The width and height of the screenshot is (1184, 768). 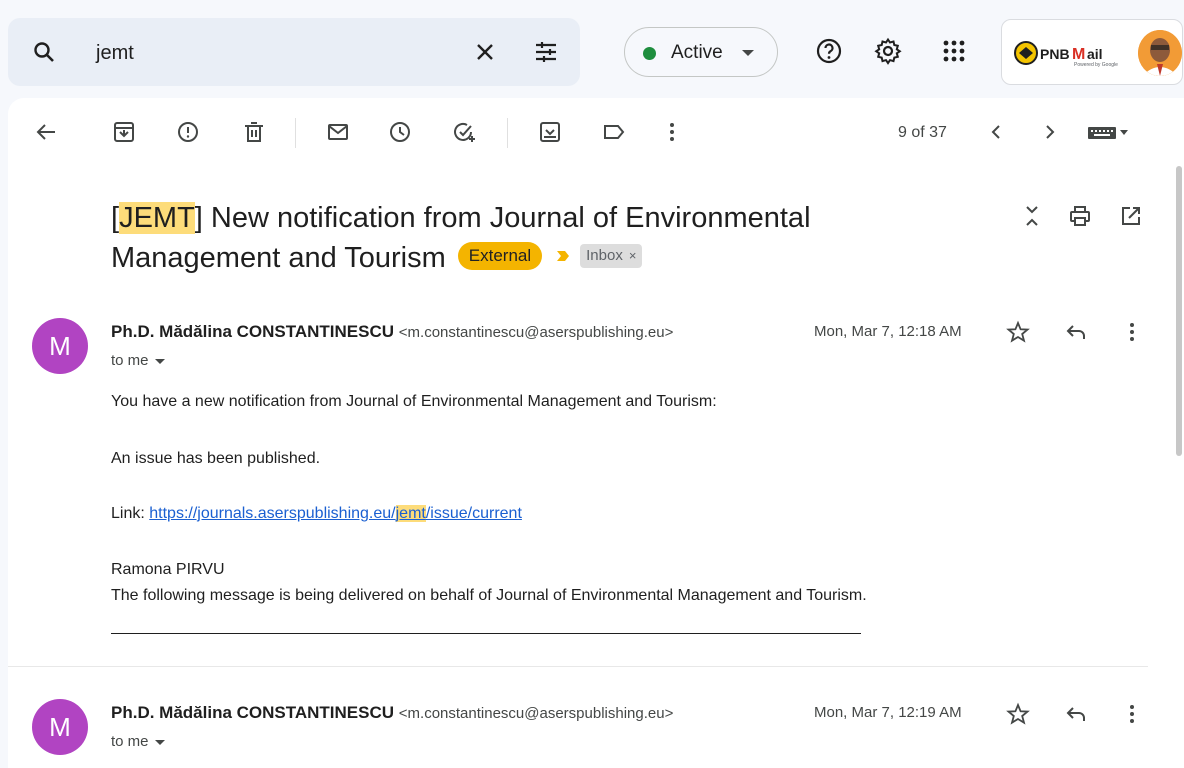 What do you see at coordinates (1080, 216) in the screenshot?
I see `print-icon` at bounding box center [1080, 216].